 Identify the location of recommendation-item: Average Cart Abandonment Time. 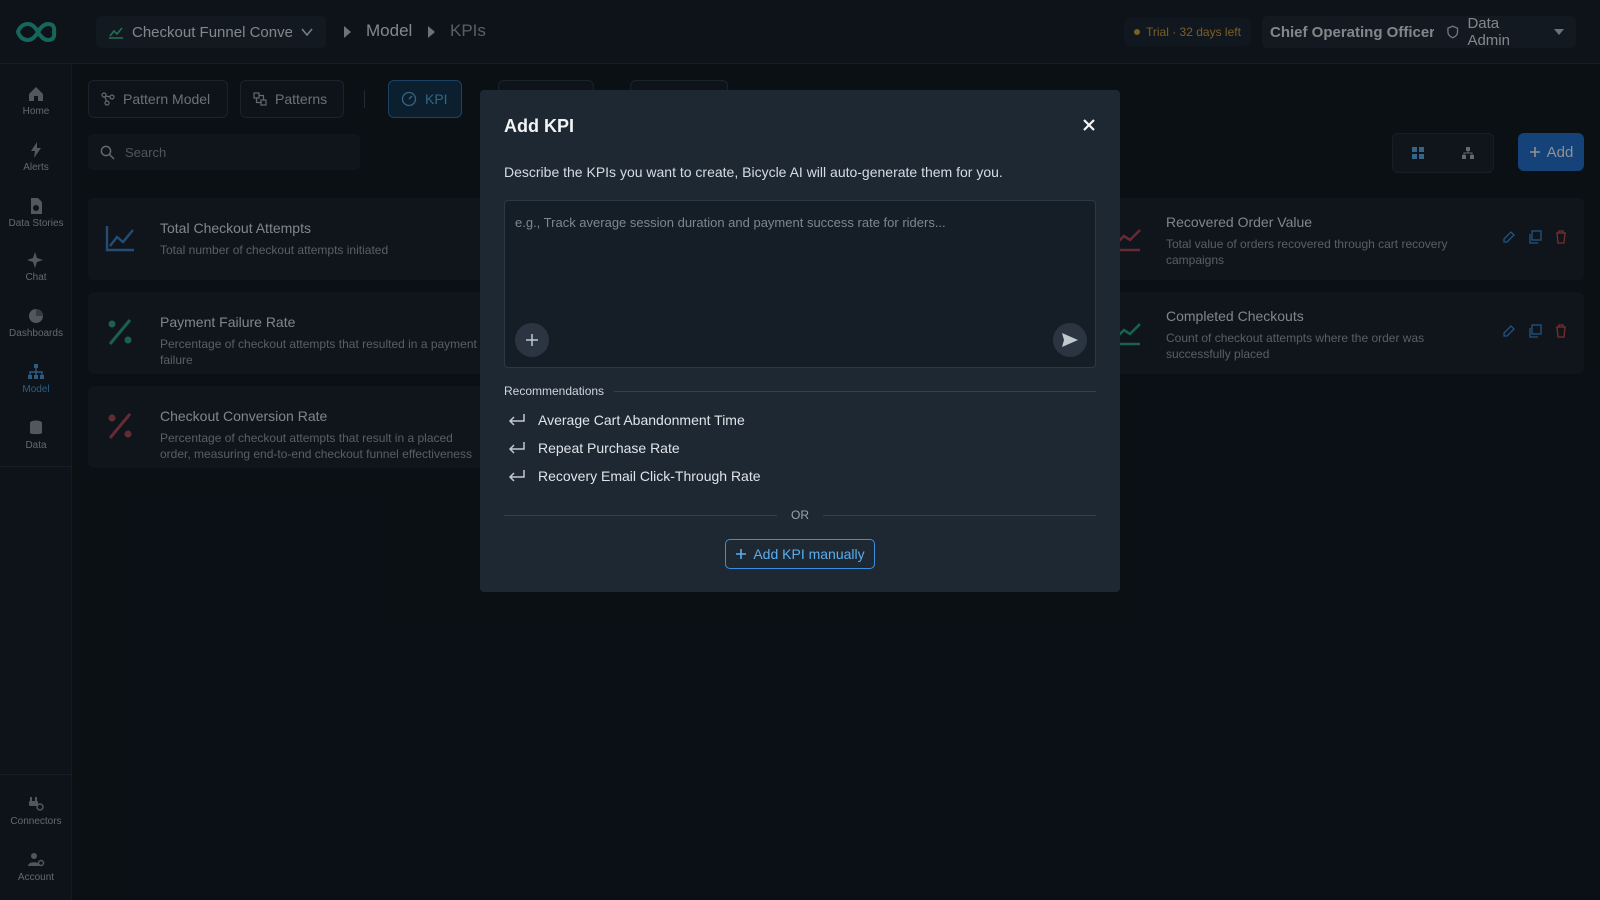
(626, 420).